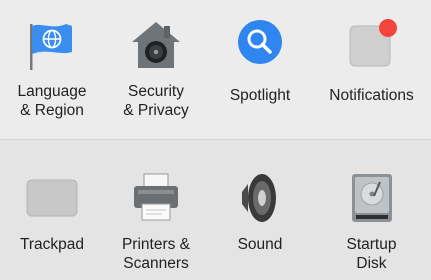 This screenshot has width=431, height=280. I want to click on pref-trackpad: Trackpad, so click(52, 209).